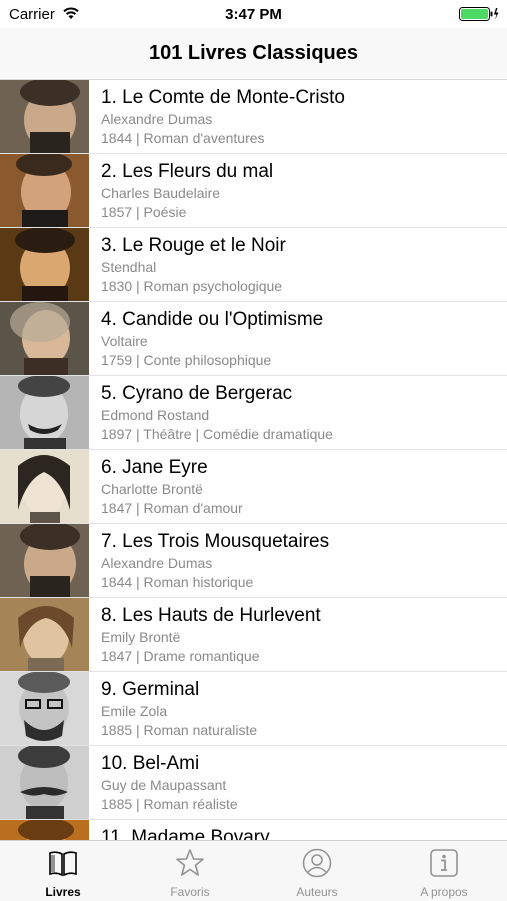  I want to click on book-title: 3. Le Rouge et le Noir, so click(193, 245).